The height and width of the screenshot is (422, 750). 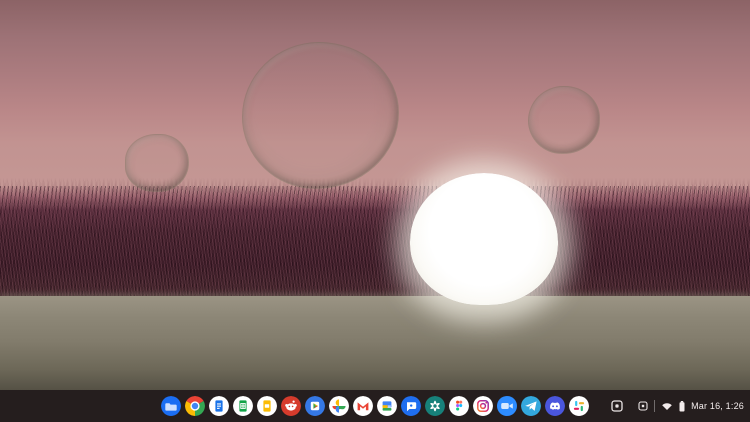 I want to click on shelf-app-docs, so click(x=219, y=406).